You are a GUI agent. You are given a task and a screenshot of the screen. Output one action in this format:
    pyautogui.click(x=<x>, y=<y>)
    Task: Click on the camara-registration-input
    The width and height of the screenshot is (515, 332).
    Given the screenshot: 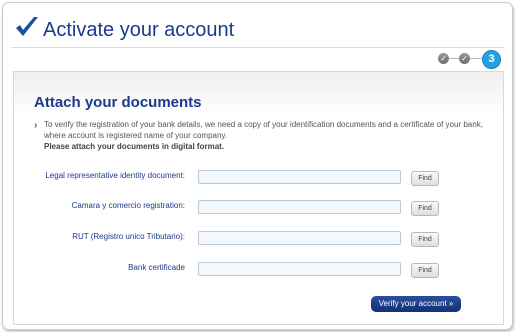 What is the action you would take?
    pyautogui.click(x=299, y=207)
    